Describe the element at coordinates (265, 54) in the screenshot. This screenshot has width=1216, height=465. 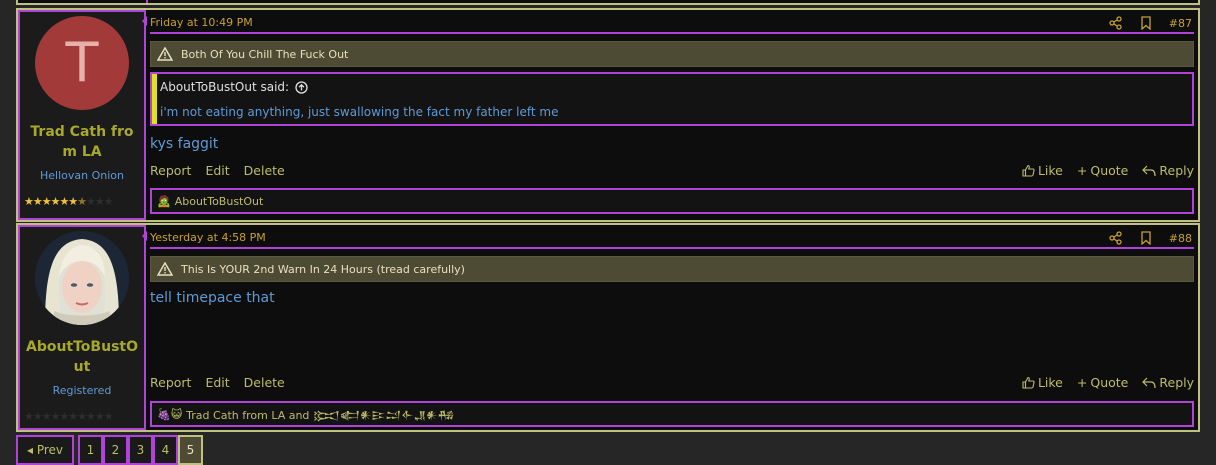
I see `warning-text: Both Of You Chill The Fuck Out` at that location.